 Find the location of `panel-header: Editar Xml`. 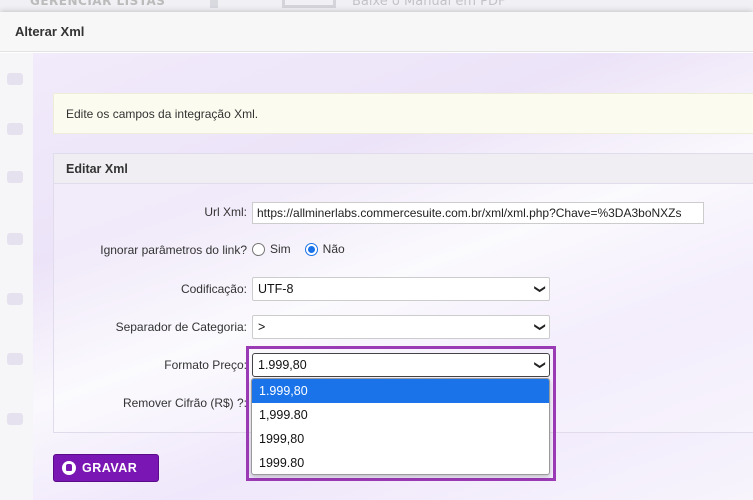

panel-header: Editar Xml is located at coordinates (403, 169).